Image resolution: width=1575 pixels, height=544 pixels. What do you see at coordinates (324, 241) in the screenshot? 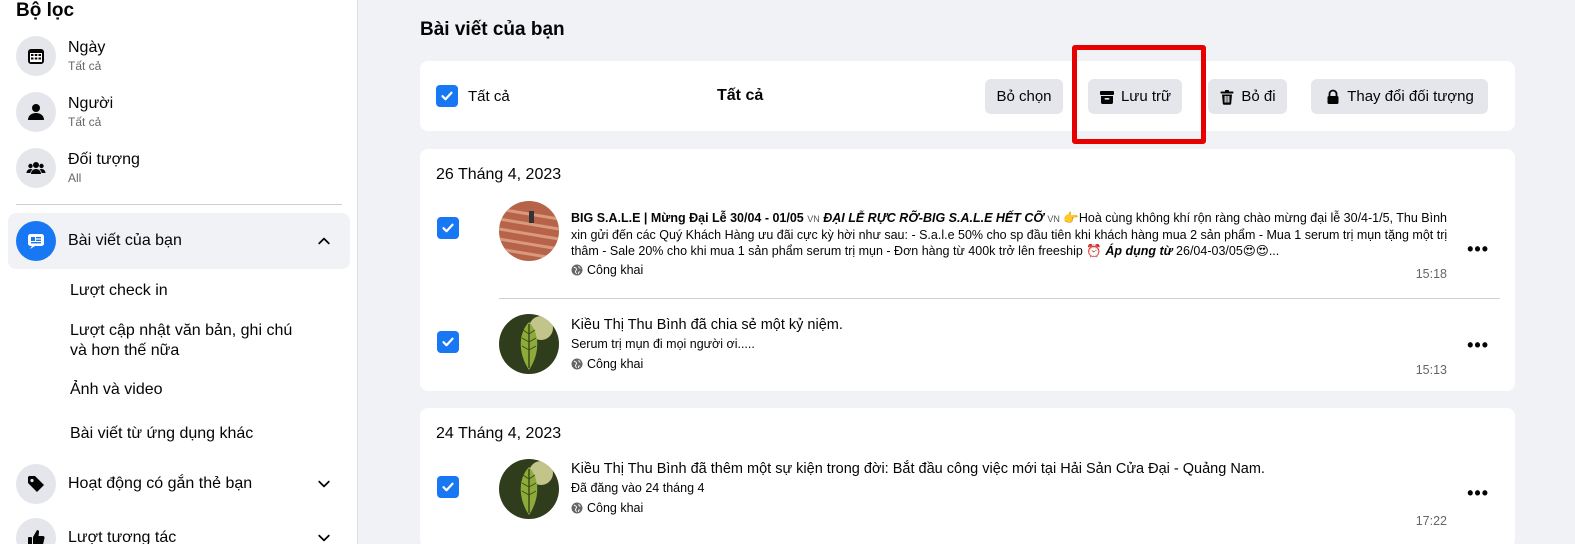
I see `chevron-up-icon` at bounding box center [324, 241].